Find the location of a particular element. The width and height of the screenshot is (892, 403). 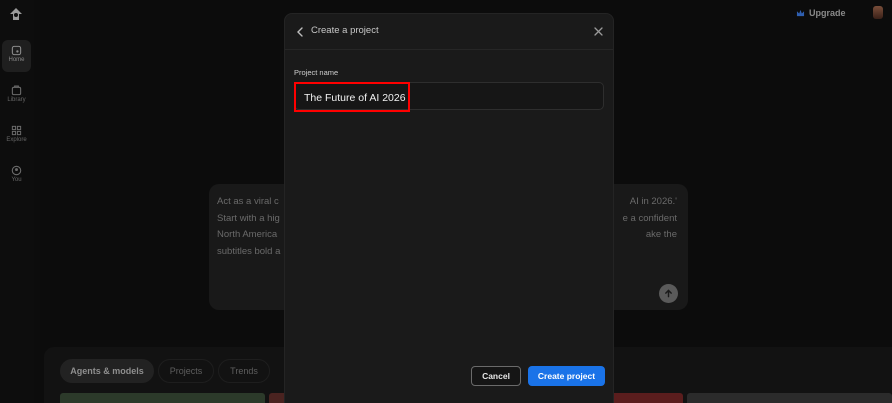

sidebar-item-label: Home is located at coordinates (16, 60).